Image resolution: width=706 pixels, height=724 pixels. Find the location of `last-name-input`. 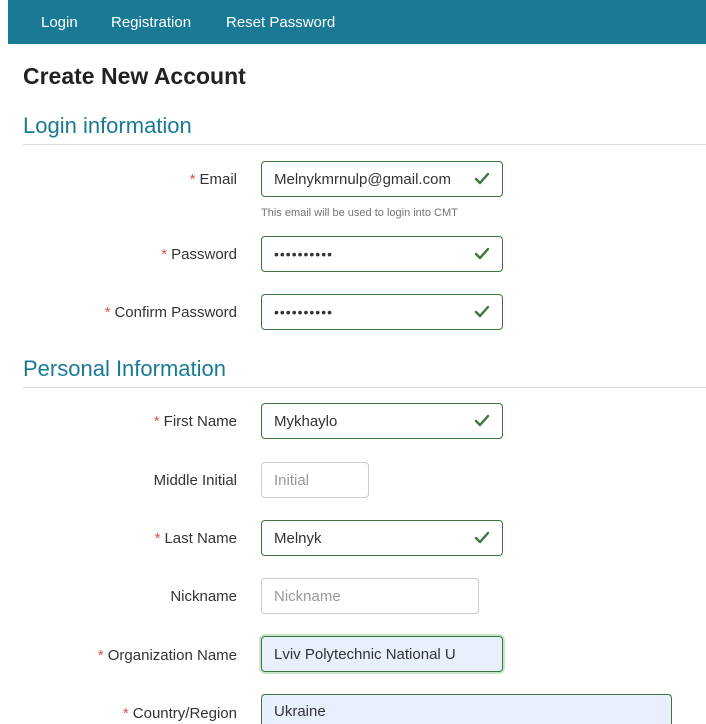

last-name-input is located at coordinates (382, 538).